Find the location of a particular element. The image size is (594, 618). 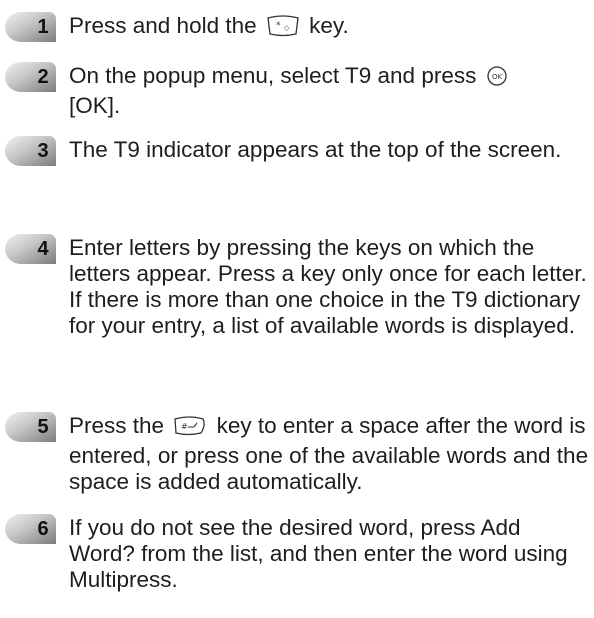

step-number: 5 is located at coordinates (43, 427).